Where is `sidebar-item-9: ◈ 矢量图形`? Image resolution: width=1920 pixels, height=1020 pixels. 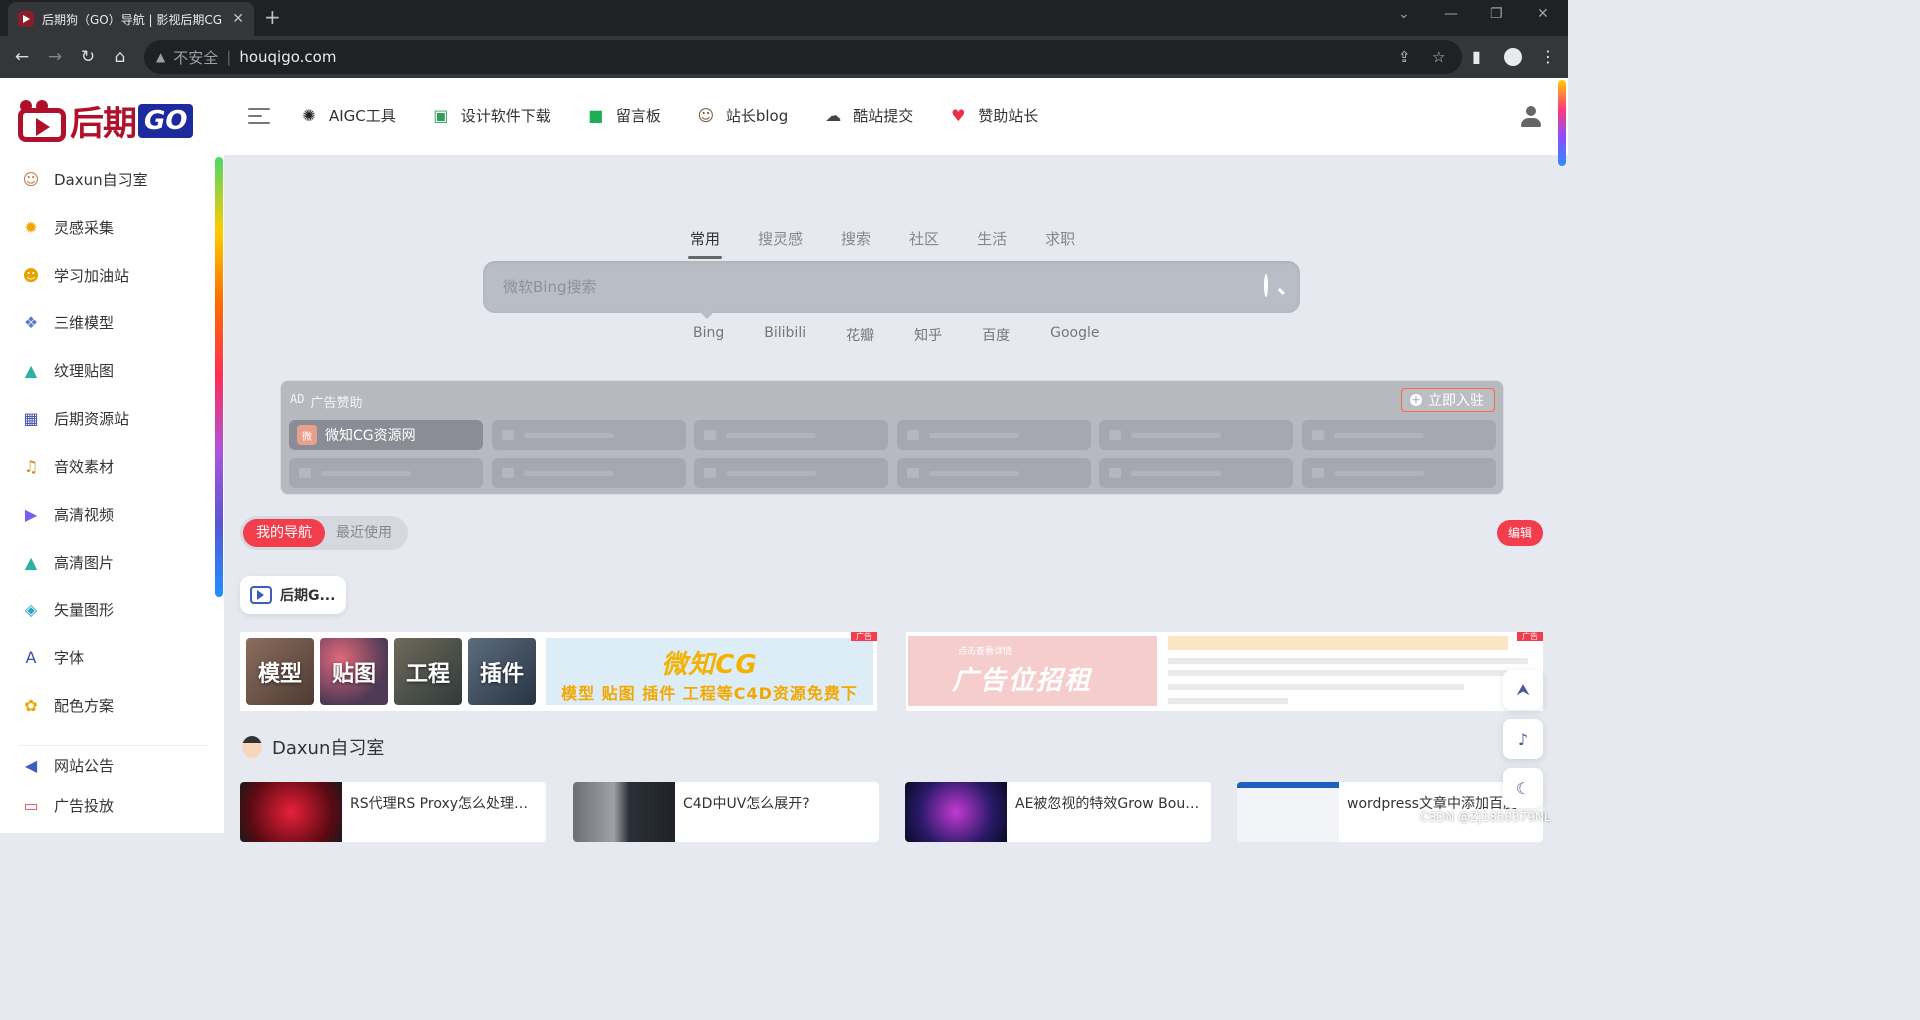
sidebar-item-9: ◈ 矢量图形 is located at coordinates (67, 609).